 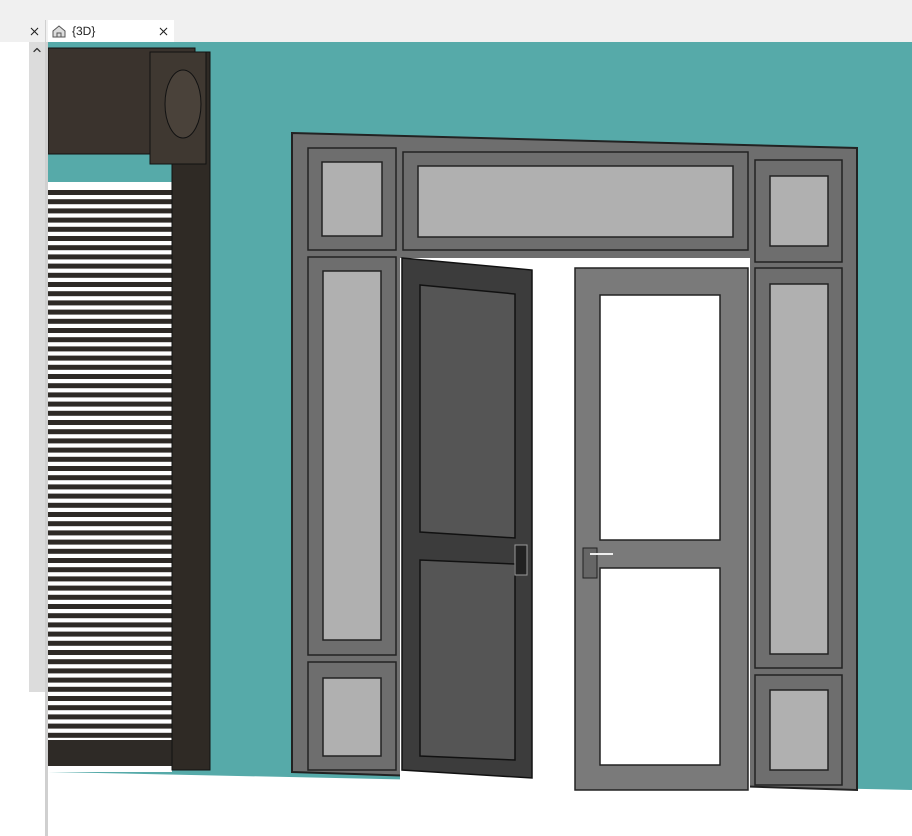 What do you see at coordinates (111, 31) in the screenshot?
I see `view-tab: {3D}` at bounding box center [111, 31].